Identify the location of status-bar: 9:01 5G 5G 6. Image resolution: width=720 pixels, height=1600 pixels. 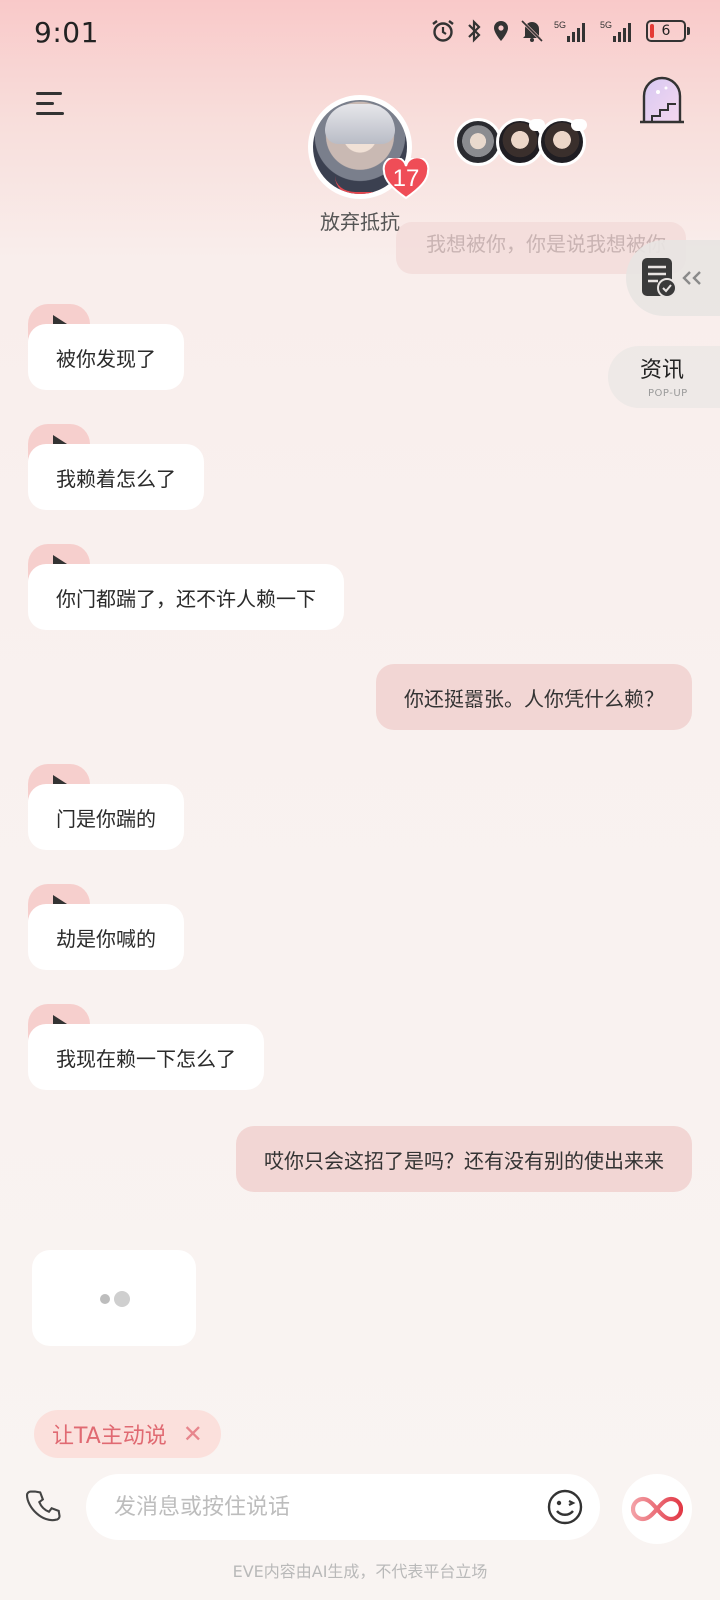
(360, 35).